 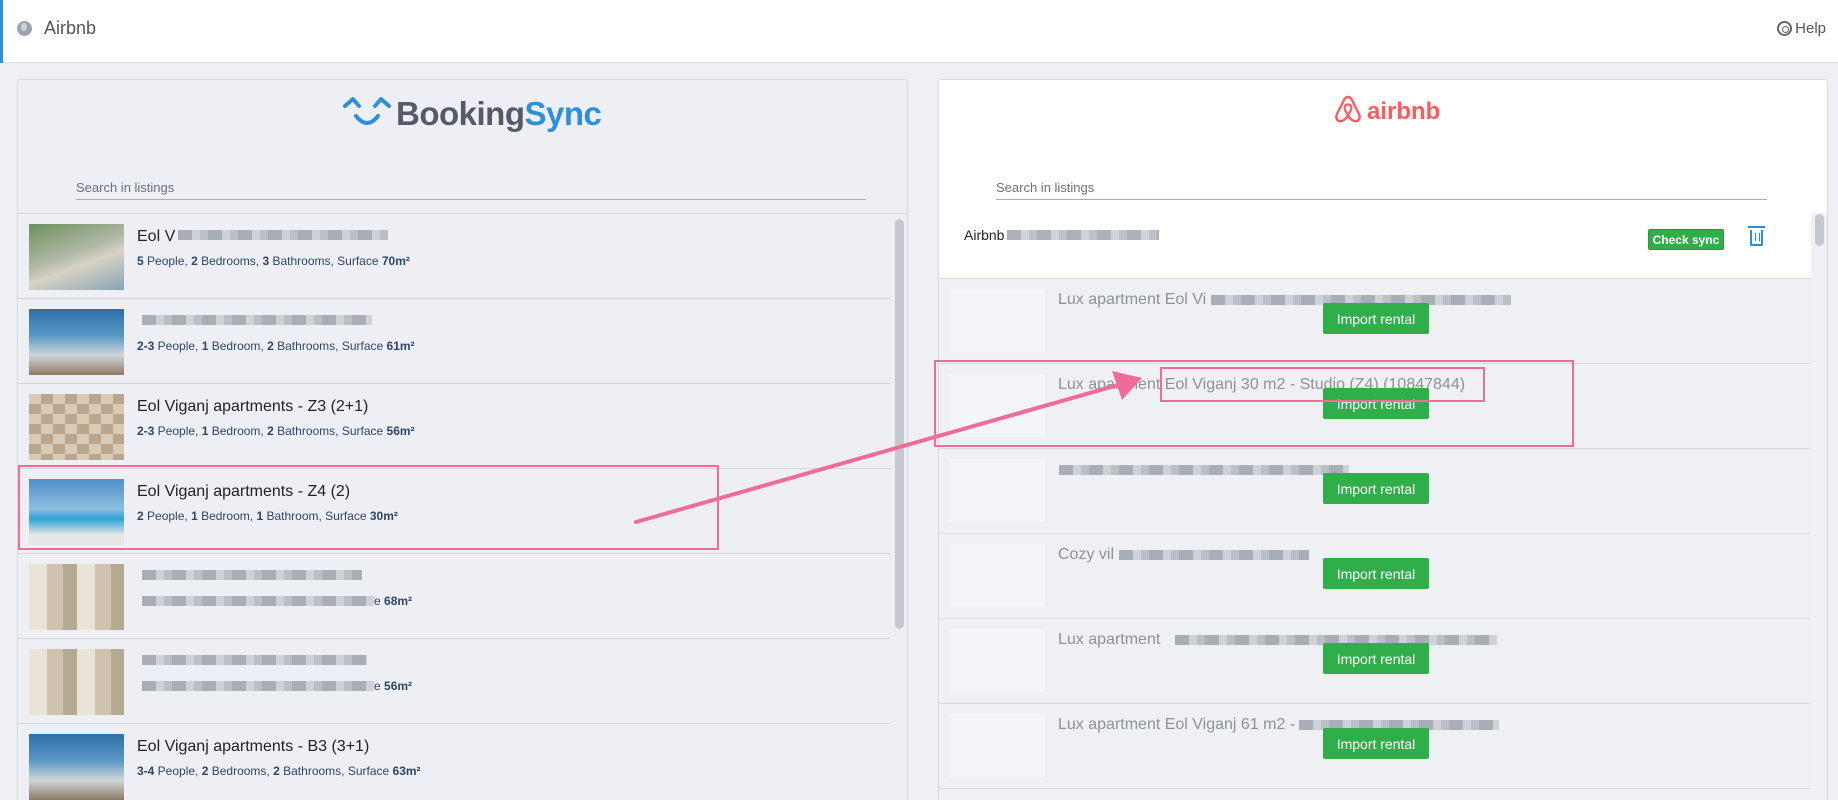 I want to click on listing-name: Eol Viganj apartments - B3 (3+1), so click(x=253, y=746).